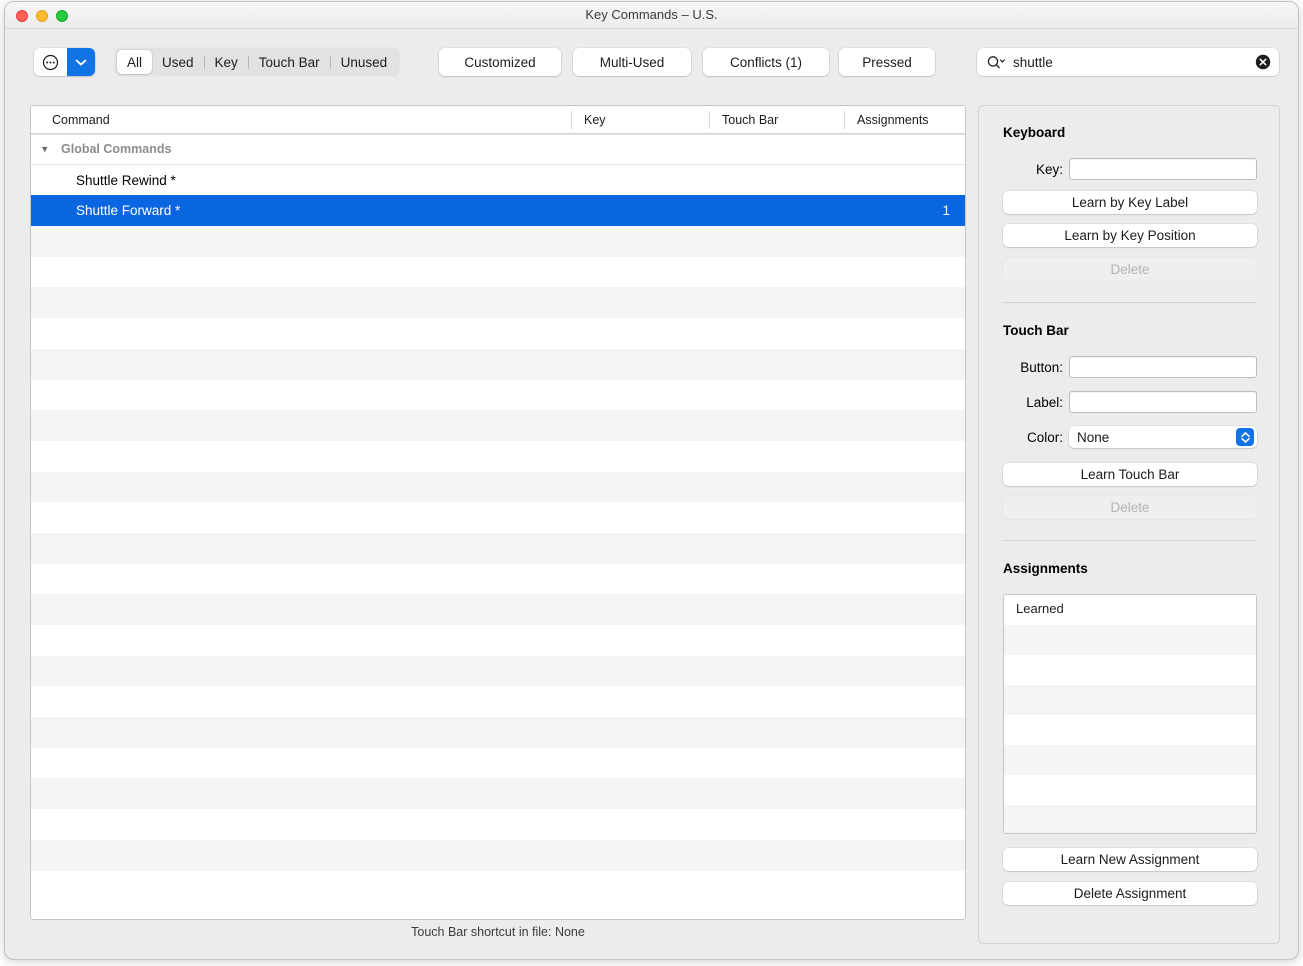  I want to click on segment-used: Used, so click(178, 62).